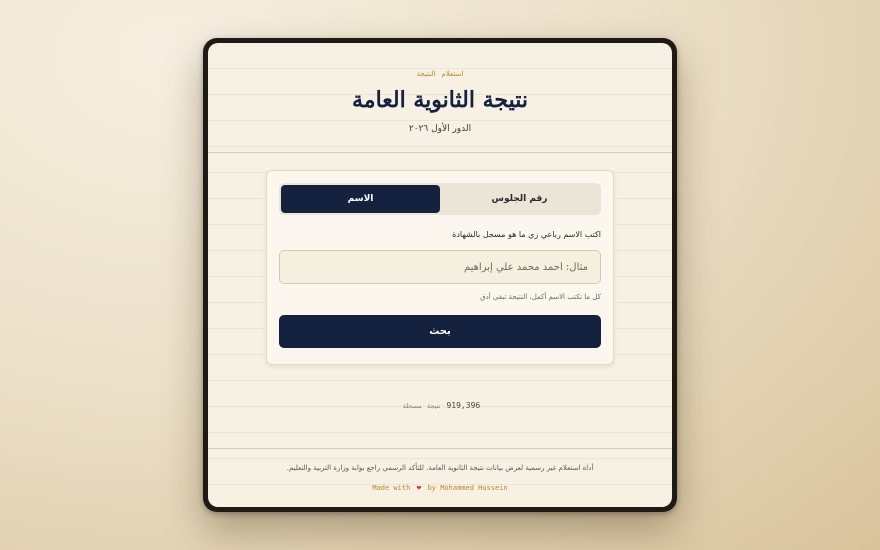  I want to click on credit-line: Made with ❤ by Mohammed Hussein, so click(440, 487).